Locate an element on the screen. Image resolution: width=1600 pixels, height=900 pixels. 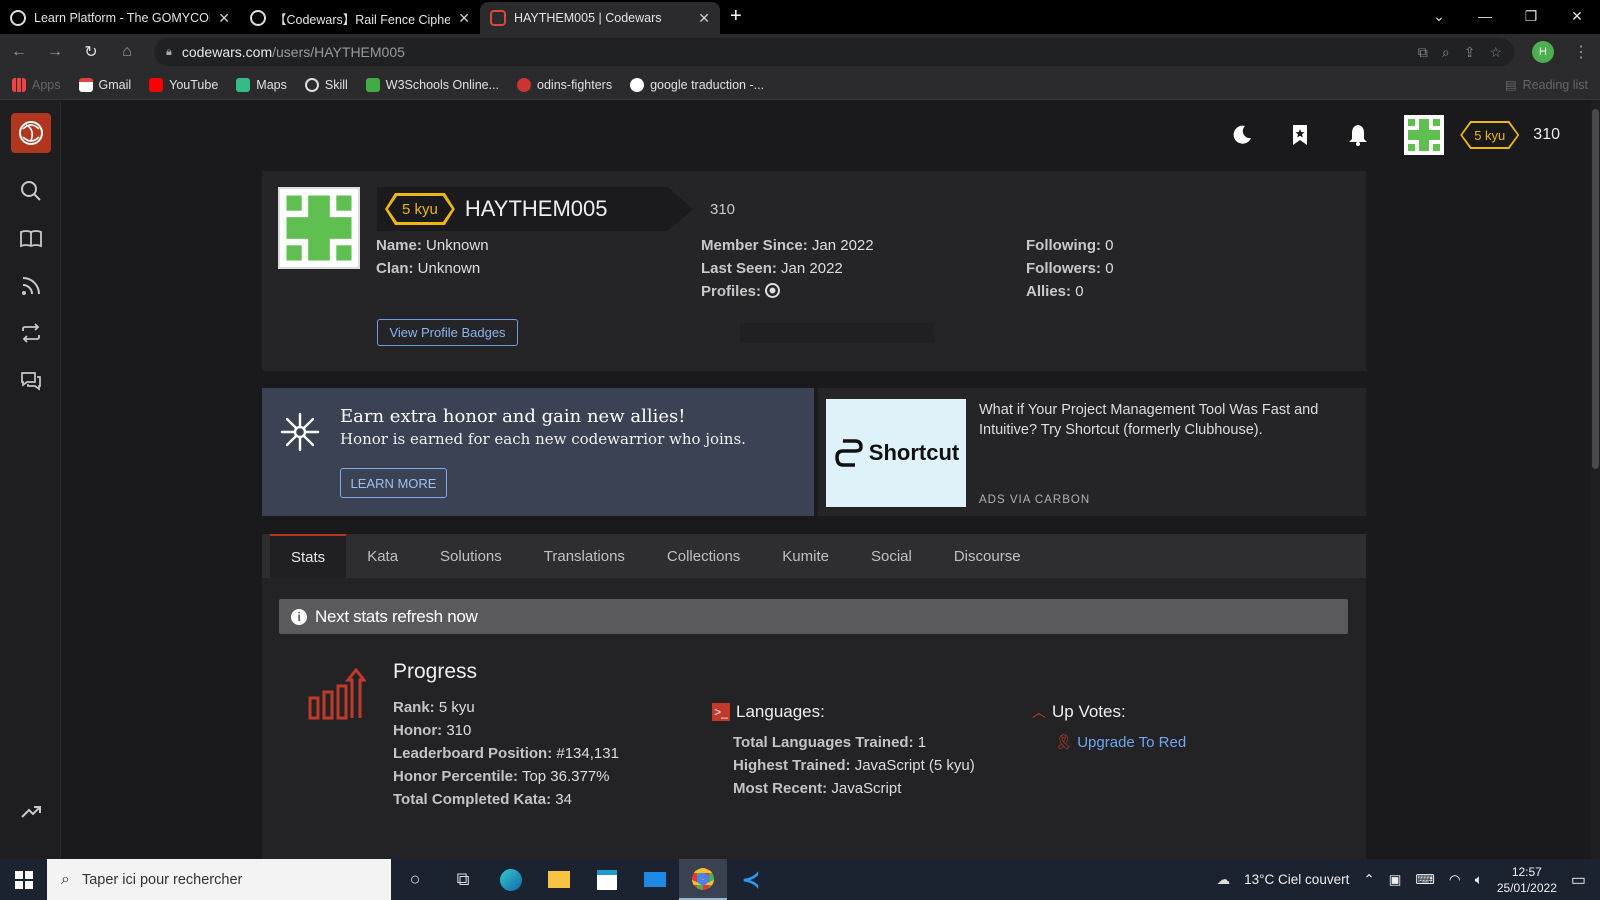
browser-tab-codewars-profile: HAYTHEM005 | Codewars ✕ is located at coordinates (600, 18).